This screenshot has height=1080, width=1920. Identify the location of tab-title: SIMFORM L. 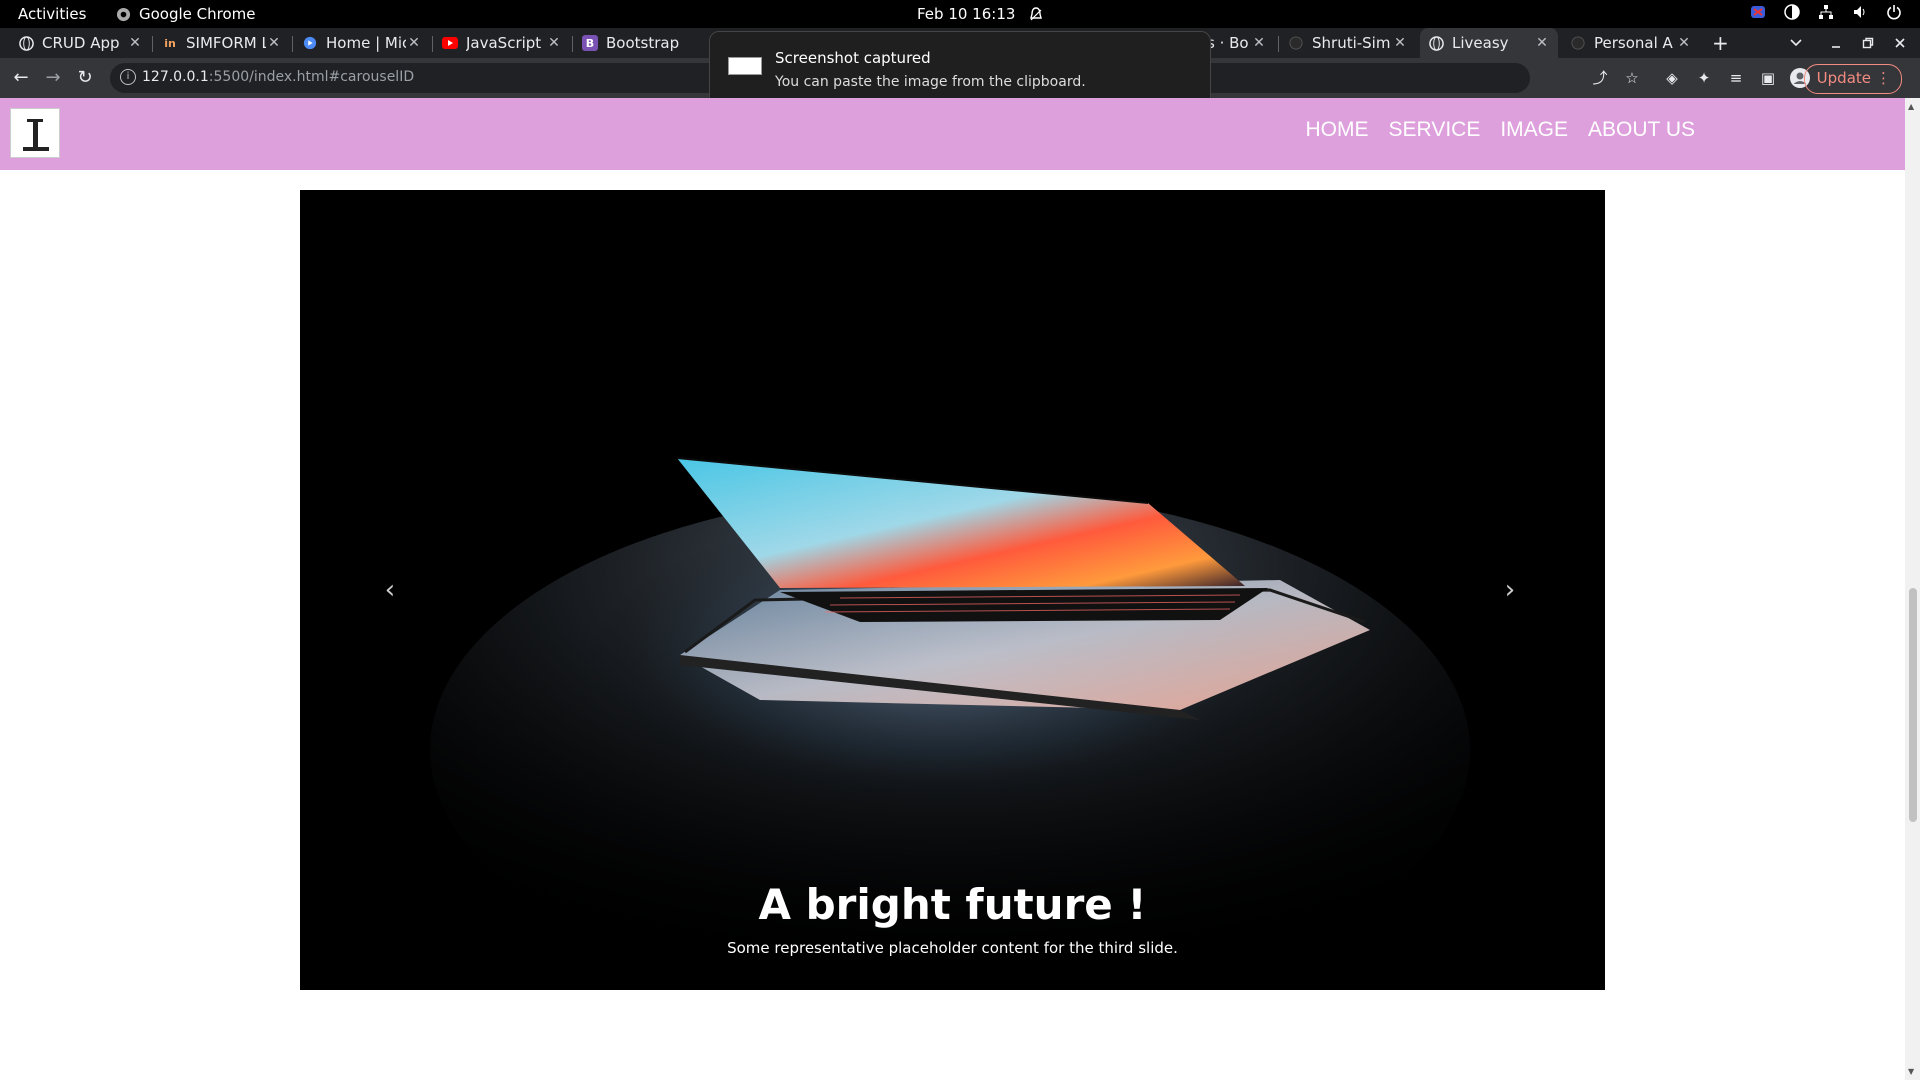
(226, 43).